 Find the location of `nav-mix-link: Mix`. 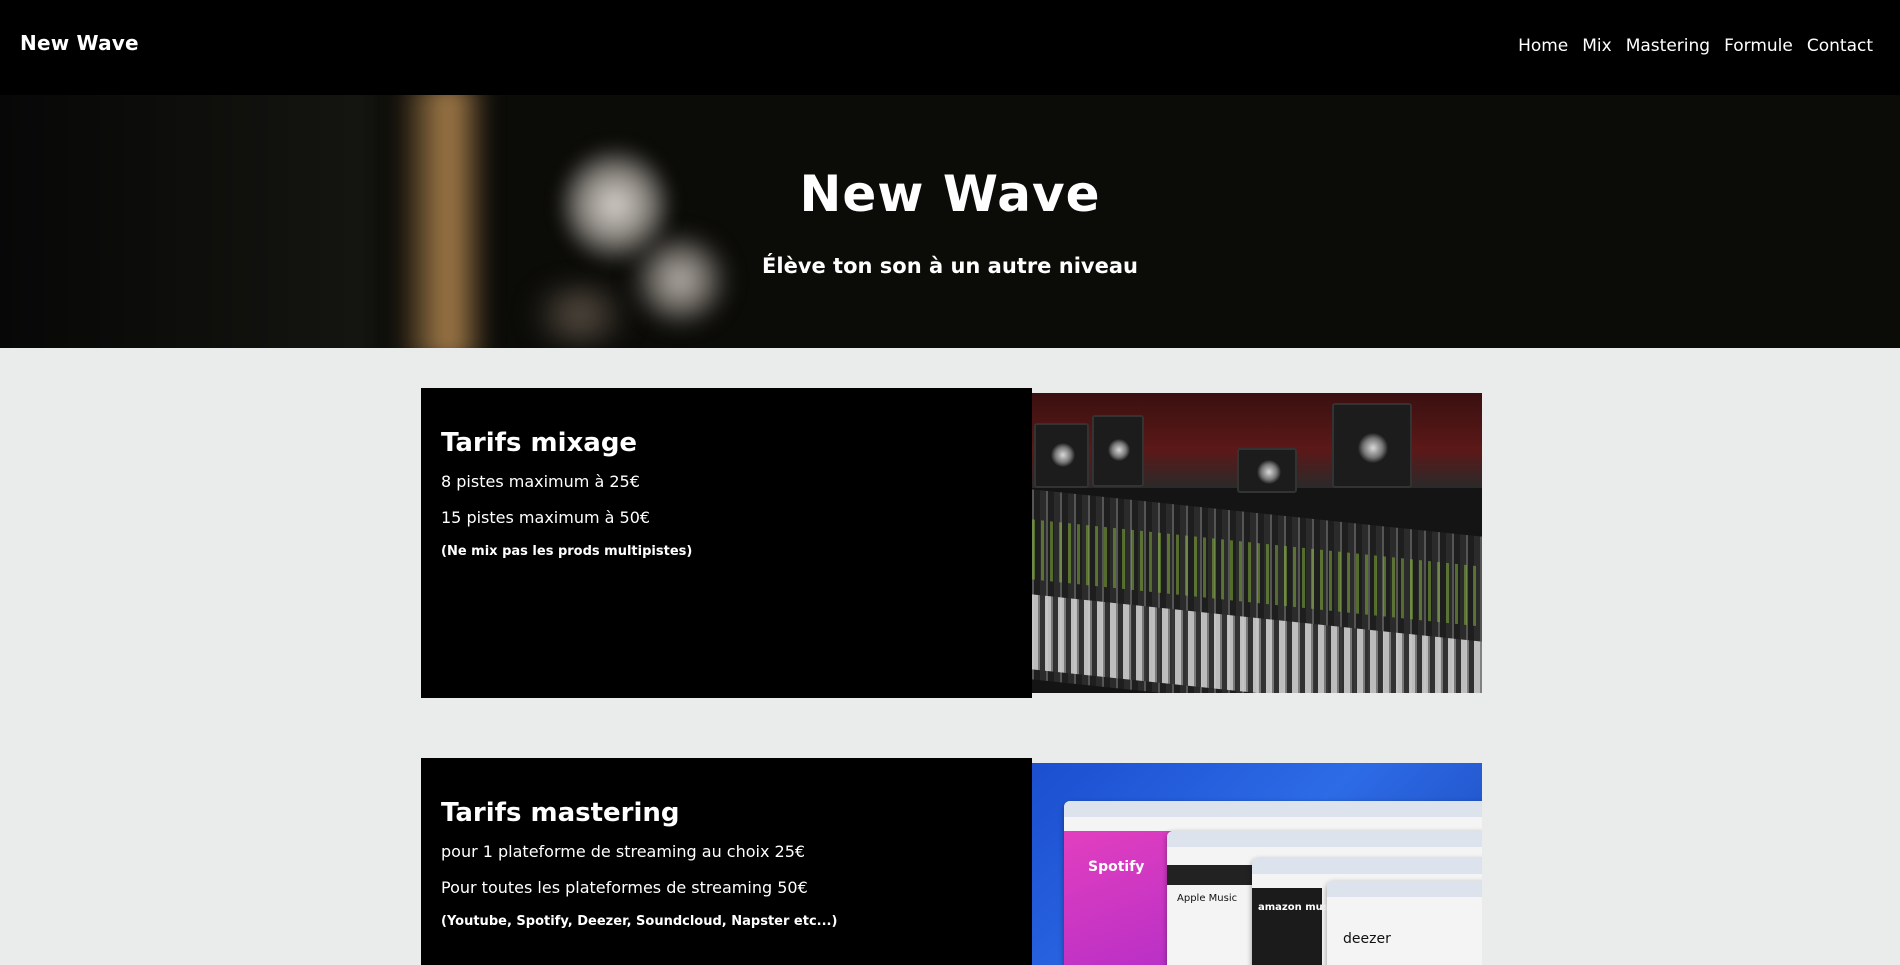

nav-mix-link: Mix is located at coordinates (1596, 46).